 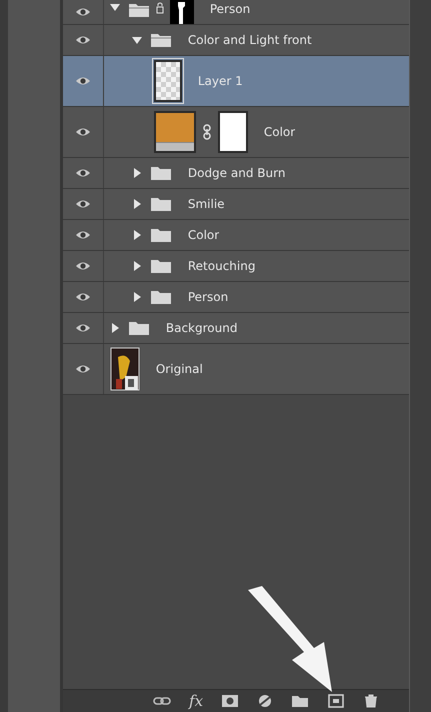 I want to click on adjustment-icon, so click(x=265, y=701).